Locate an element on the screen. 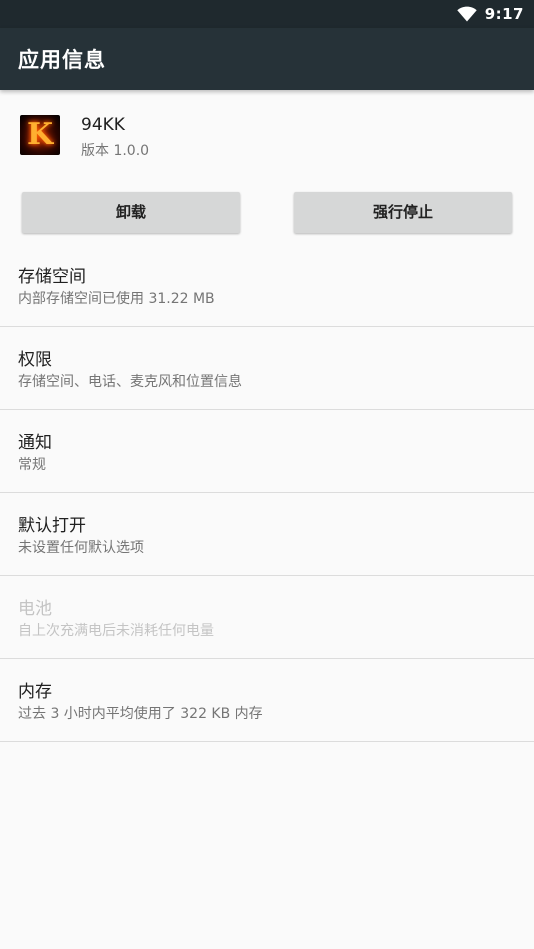 The width and height of the screenshot is (534, 949). action-buttons: 卸载 强行停止 is located at coordinates (267, 212).